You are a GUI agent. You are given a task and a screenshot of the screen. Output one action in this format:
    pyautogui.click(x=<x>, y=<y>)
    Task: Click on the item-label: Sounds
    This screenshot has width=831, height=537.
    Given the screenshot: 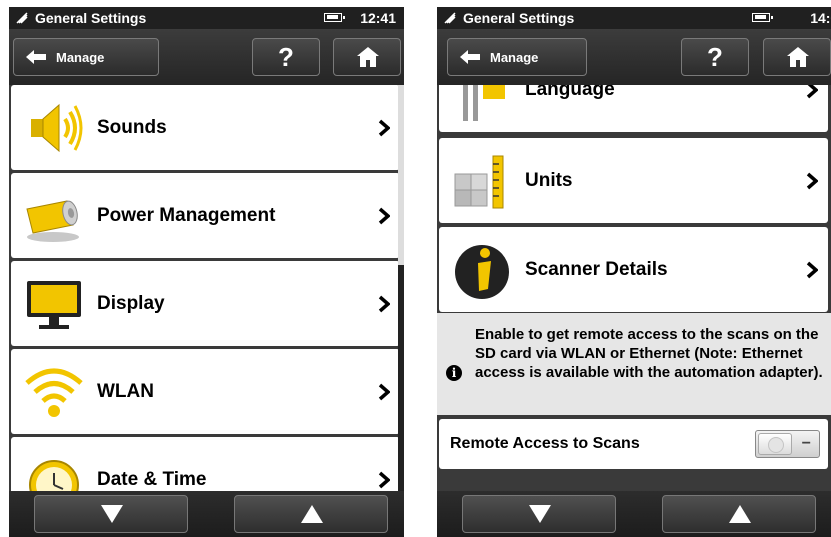 What is the action you would take?
    pyautogui.click(x=132, y=127)
    